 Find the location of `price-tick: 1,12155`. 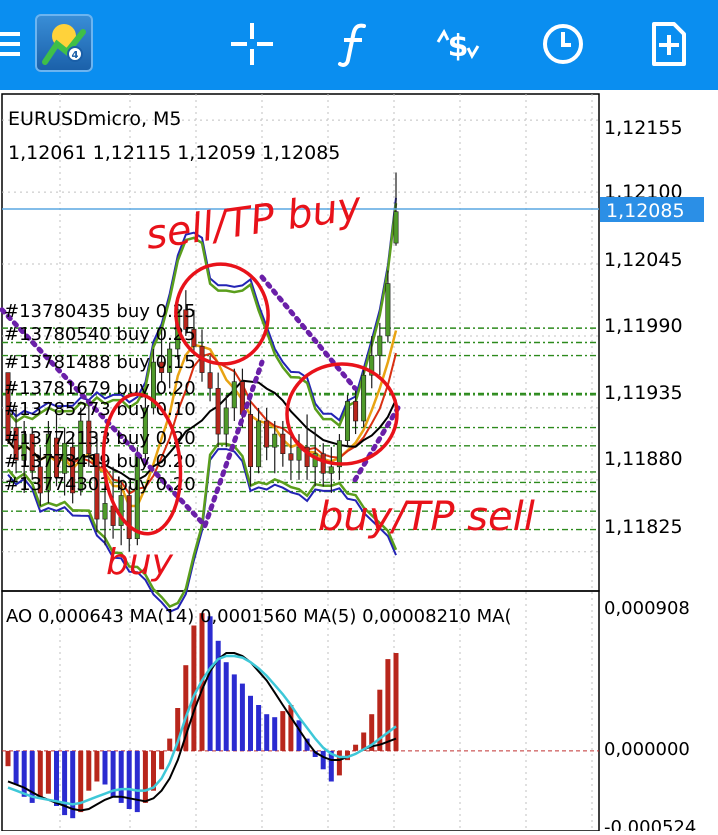

price-tick: 1,12155 is located at coordinates (643, 128).